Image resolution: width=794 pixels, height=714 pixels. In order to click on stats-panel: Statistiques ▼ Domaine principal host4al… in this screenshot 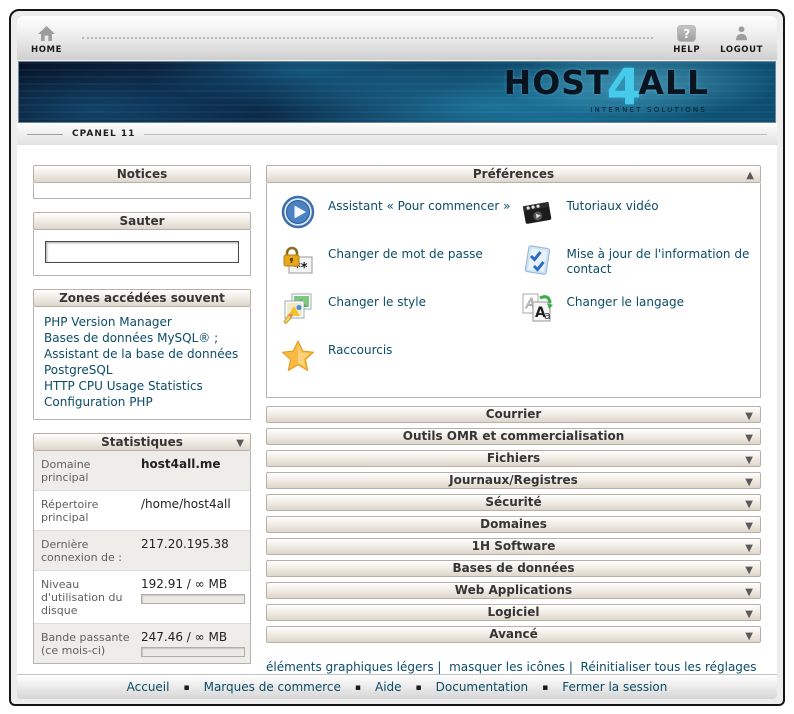, I will do `click(142, 548)`.